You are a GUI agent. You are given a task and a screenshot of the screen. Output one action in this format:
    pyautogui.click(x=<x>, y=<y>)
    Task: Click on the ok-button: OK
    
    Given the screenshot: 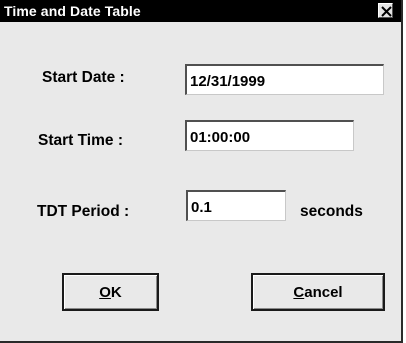 What is the action you would take?
    pyautogui.click(x=110, y=292)
    